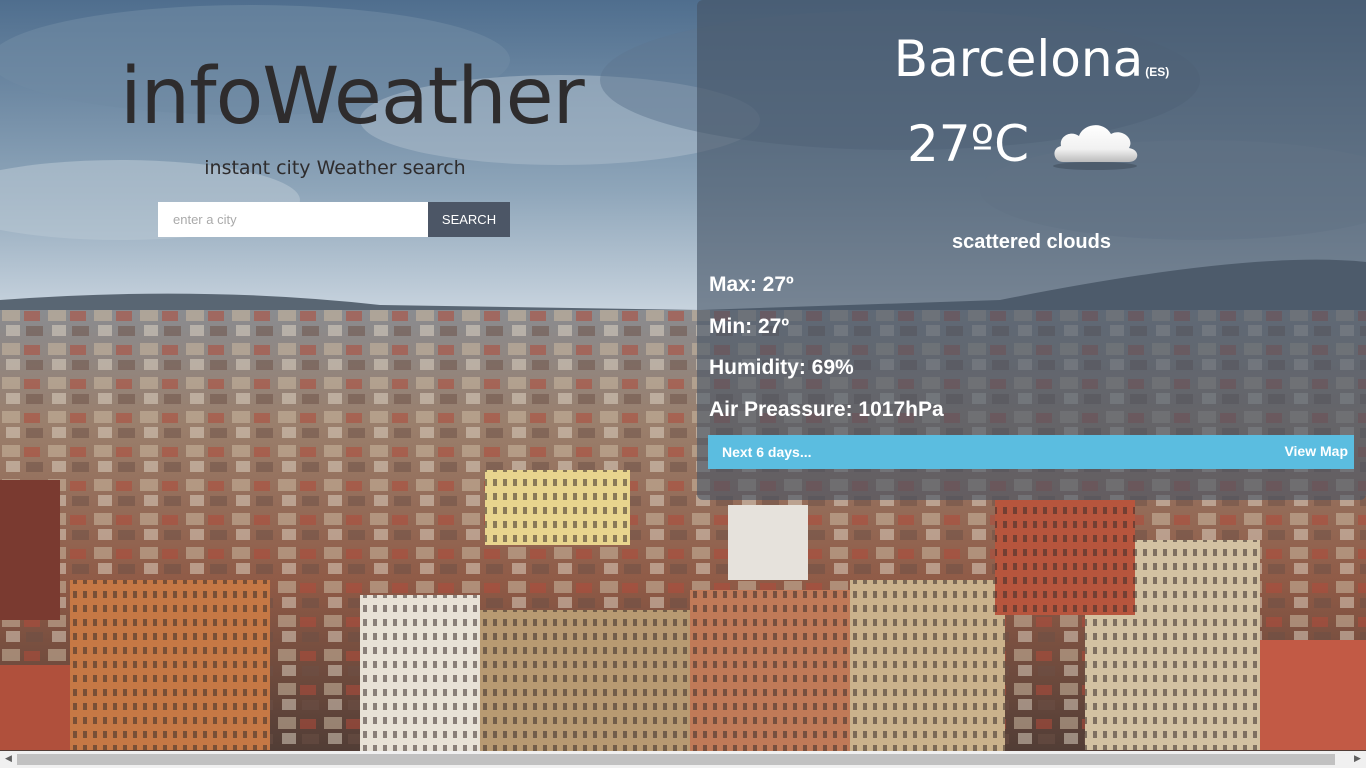 The image size is (1366, 768). What do you see at coordinates (676, 759) in the screenshot?
I see `scrollbar-thumb` at bounding box center [676, 759].